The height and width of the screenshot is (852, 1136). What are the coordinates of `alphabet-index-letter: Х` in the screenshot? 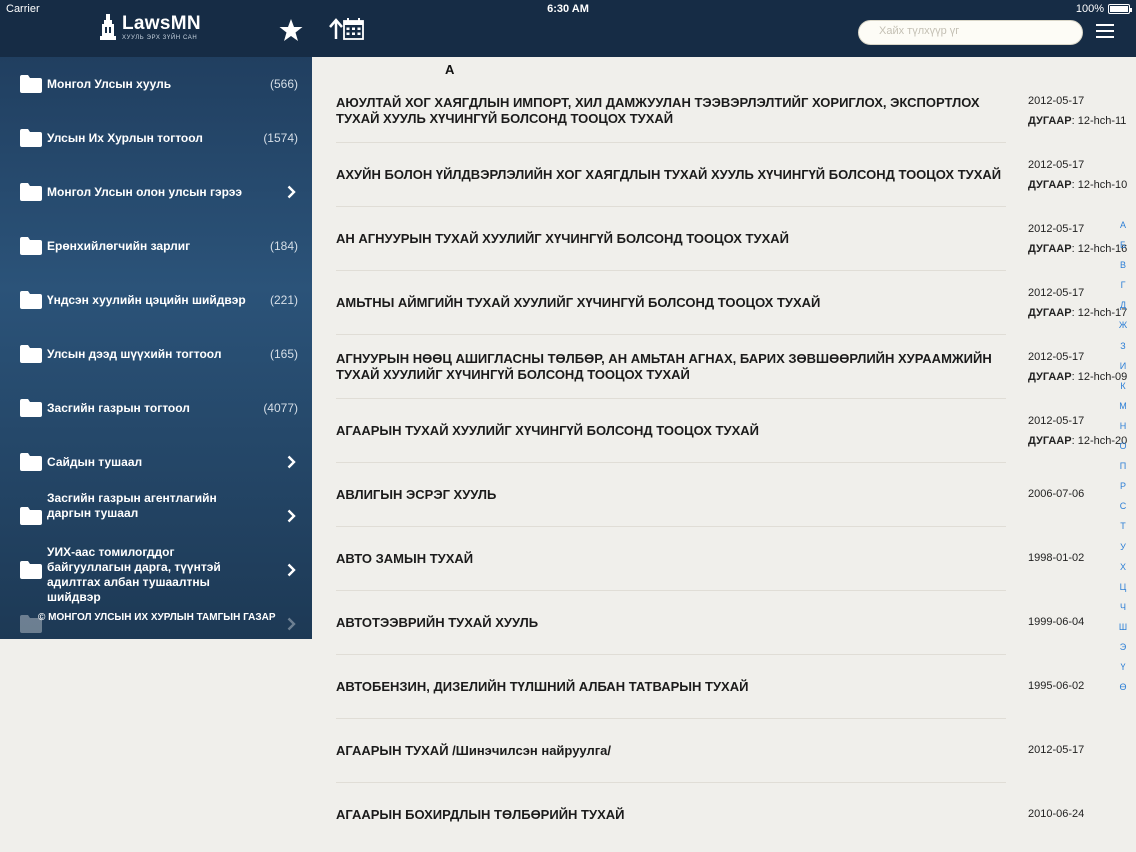 It's located at (1123, 572).